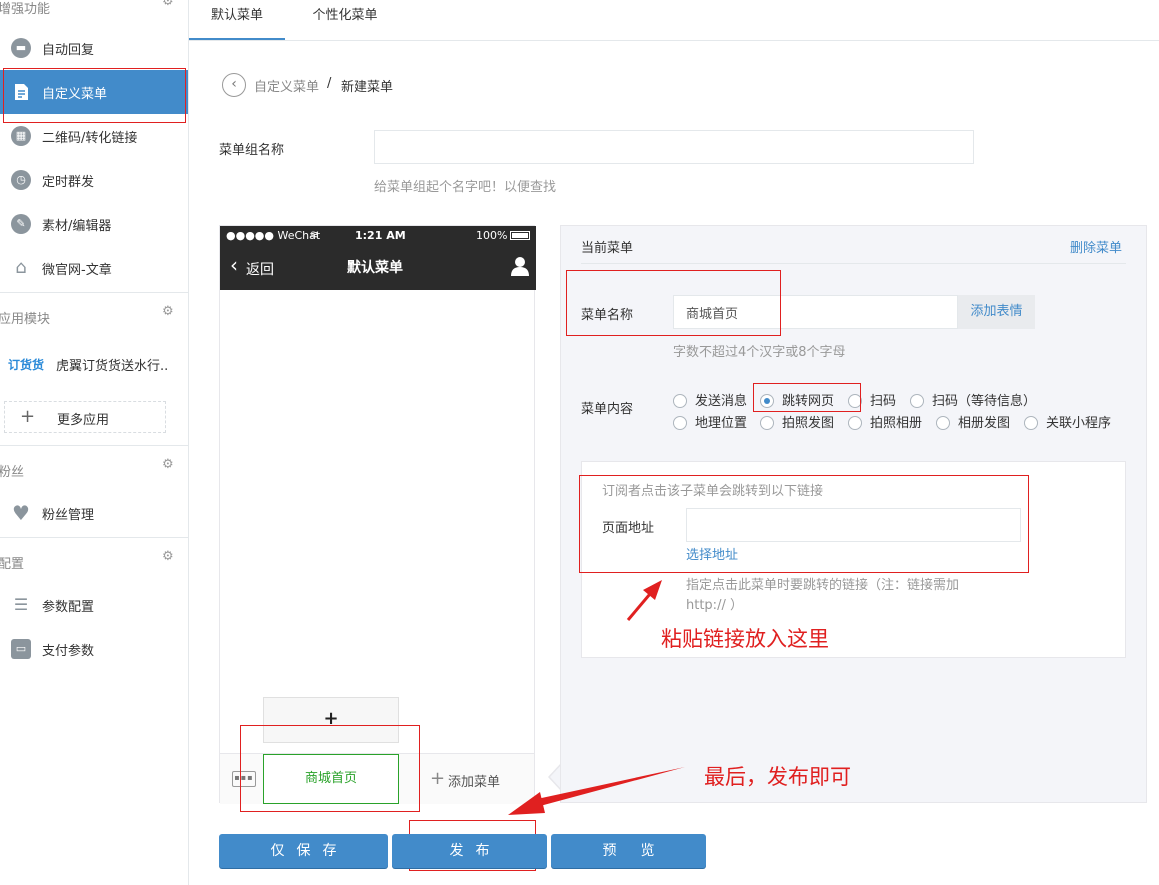 The width and height of the screenshot is (1159, 885). I want to click on preview-button: 预览, so click(628, 851).